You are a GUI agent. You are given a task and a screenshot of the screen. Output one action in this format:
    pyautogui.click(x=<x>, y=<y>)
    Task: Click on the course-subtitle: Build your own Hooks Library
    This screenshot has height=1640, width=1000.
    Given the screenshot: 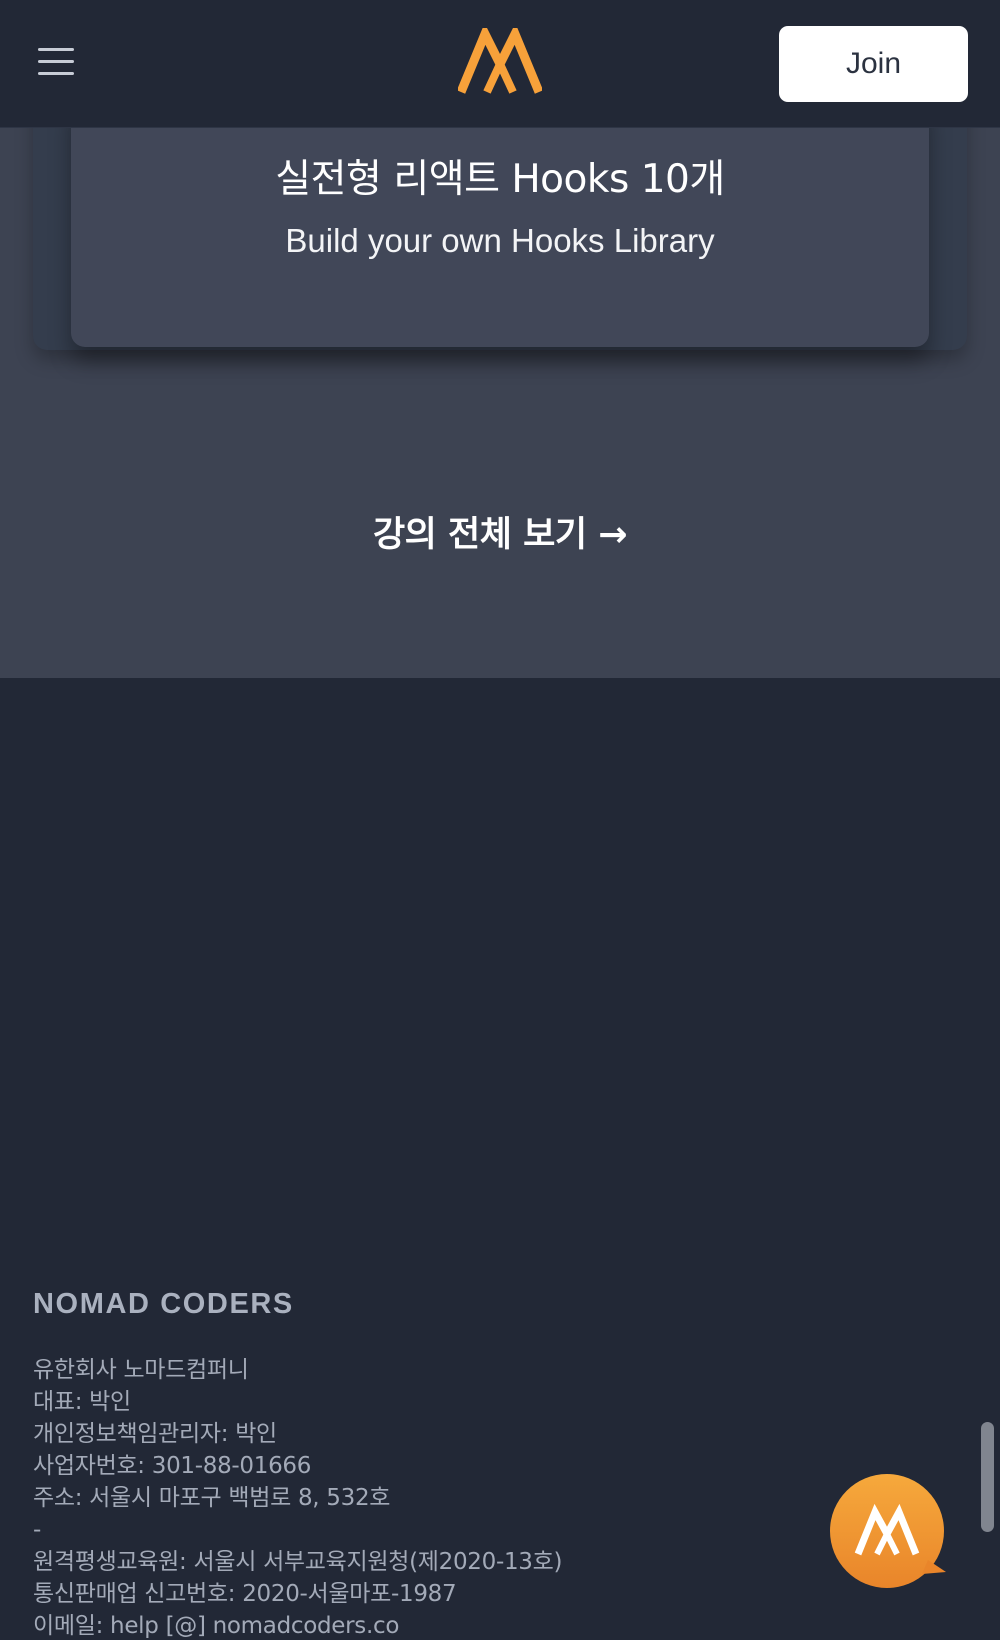 What is the action you would take?
    pyautogui.click(x=500, y=240)
    